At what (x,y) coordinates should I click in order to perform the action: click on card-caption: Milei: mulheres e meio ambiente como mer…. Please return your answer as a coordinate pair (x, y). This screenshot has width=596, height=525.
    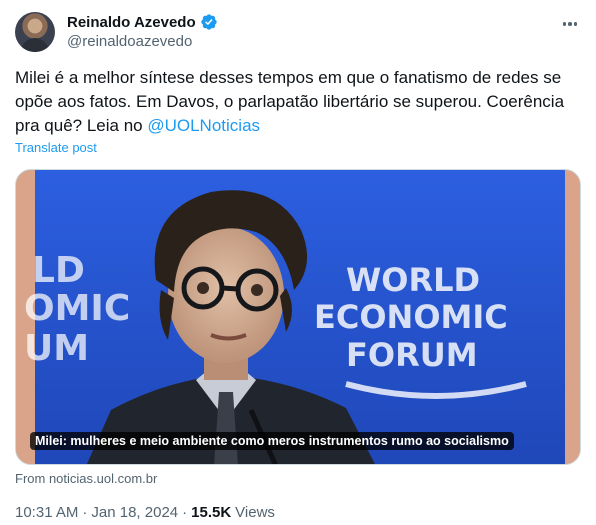
    Looking at the image, I should click on (272, 441).